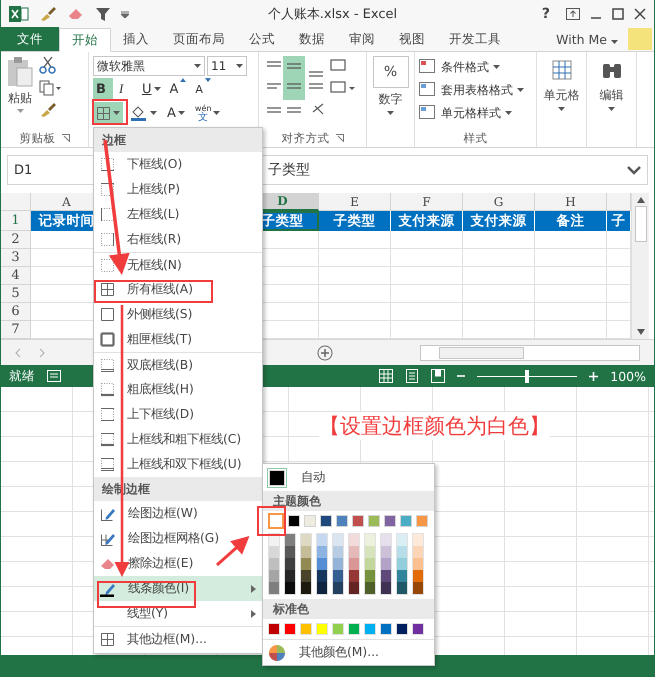 The image size is (655, 677). What do you see at coordinates (16, 276) in the screenshot?
I see `row-header: 4` at bounding box center [16, 276].